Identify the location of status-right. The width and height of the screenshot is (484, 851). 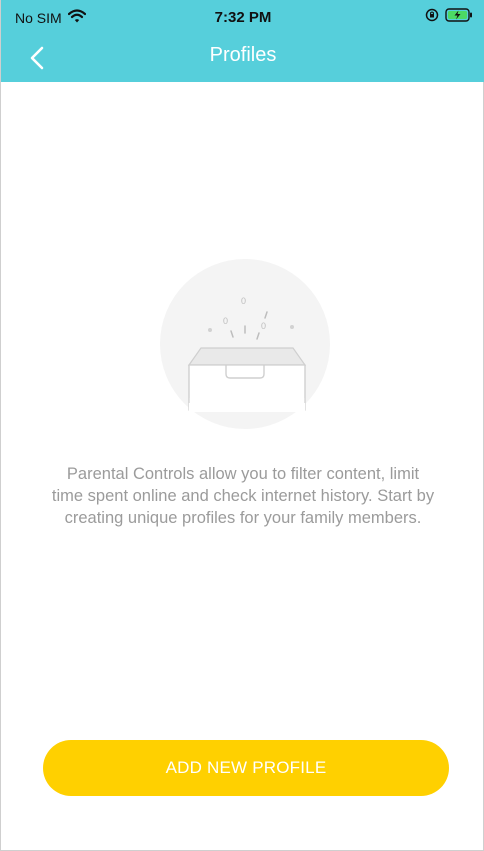
(449, 16).